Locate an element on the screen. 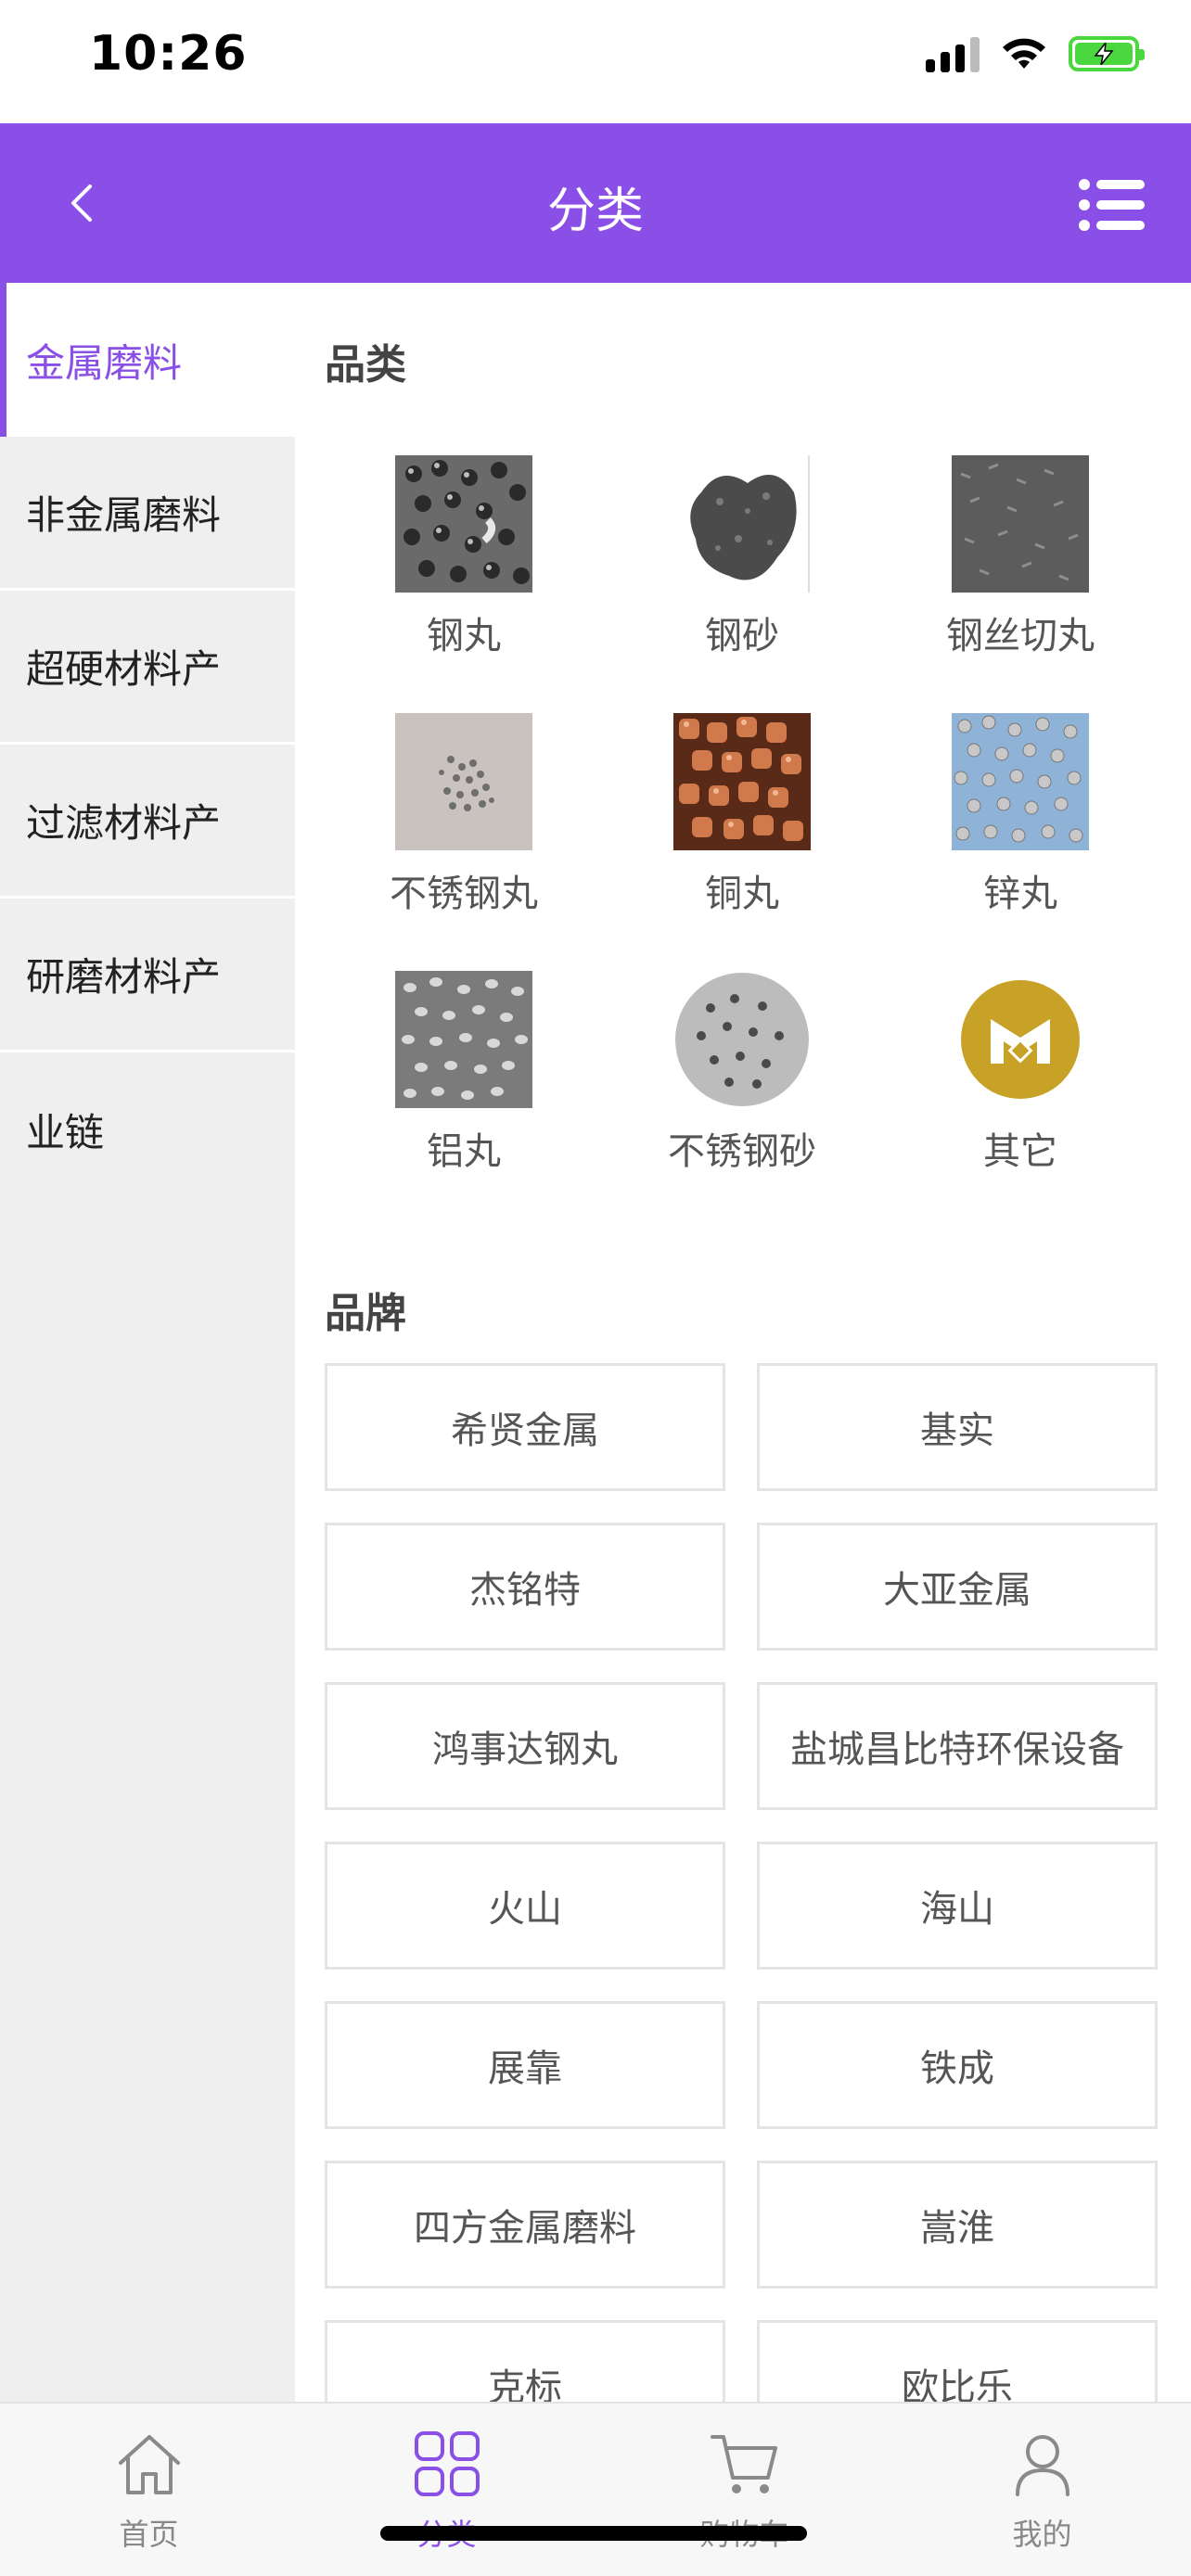 This screenshot has width=1191, height=2576. steel-grit-image is located at coordinates (742, 524).